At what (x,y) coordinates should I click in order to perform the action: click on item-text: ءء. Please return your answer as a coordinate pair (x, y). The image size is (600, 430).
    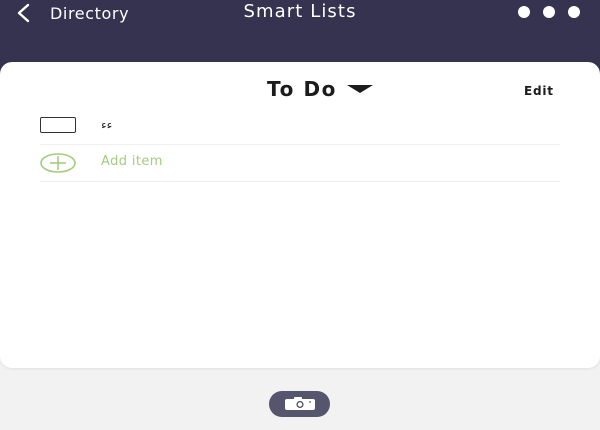
    Looking at the image, I should click on (106, 125).